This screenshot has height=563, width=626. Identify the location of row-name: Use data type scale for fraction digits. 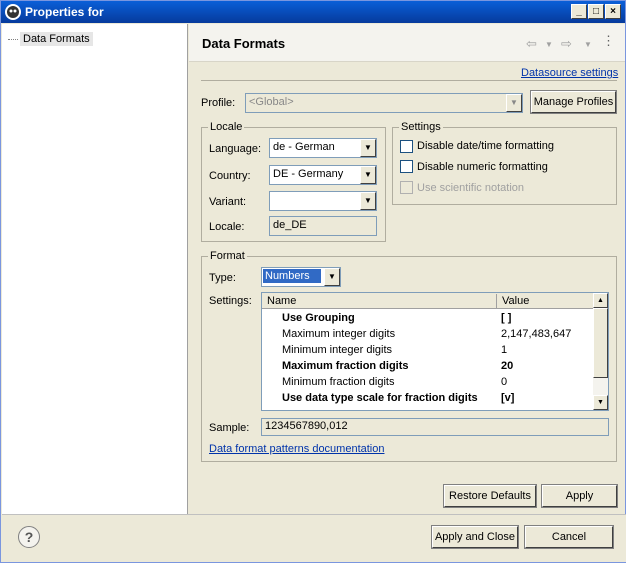
(380, 398).